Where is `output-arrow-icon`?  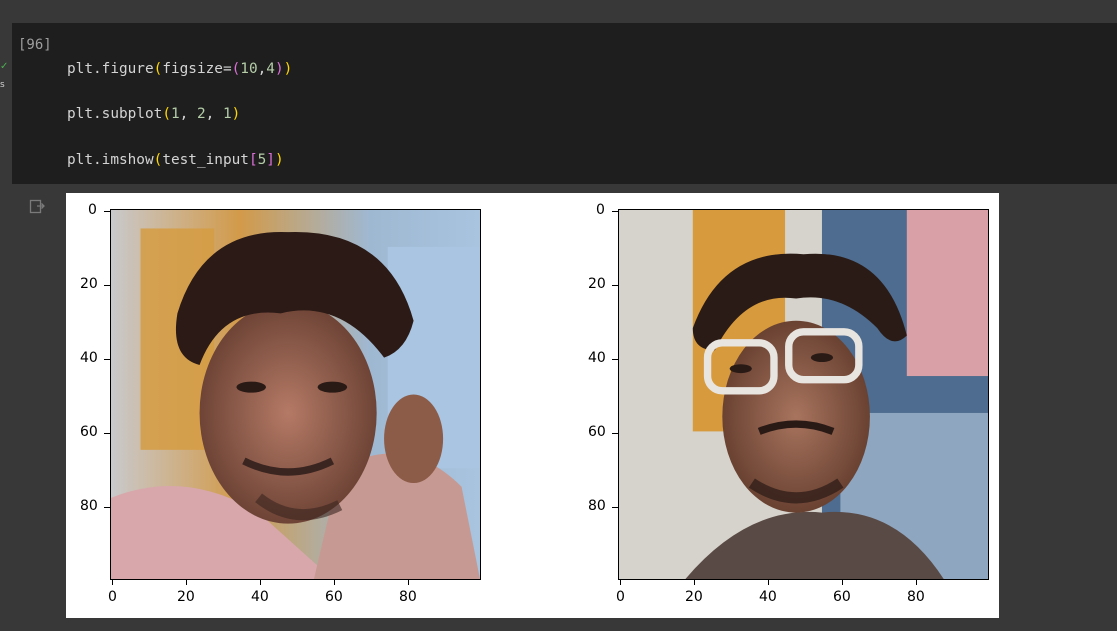
output-arrow-icon is located at coordinates (37, 206).